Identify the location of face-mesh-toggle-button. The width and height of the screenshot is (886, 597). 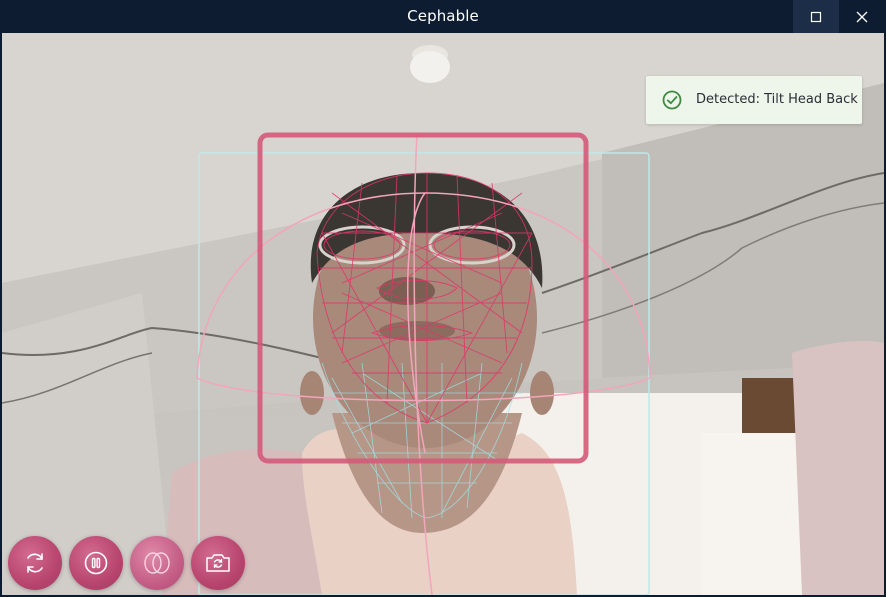
(157, 563).